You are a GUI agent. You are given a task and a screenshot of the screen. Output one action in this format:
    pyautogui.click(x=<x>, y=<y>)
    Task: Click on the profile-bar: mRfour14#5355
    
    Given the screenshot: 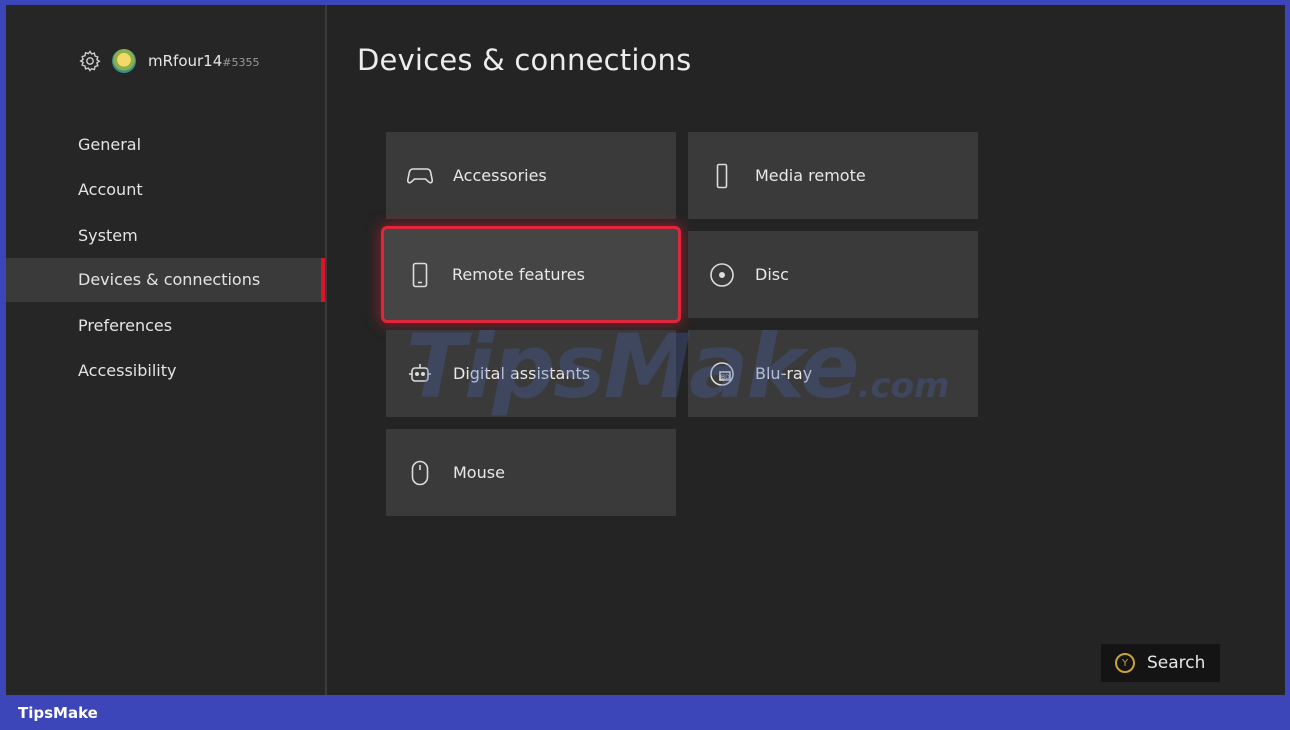 What is the action you would take?
    pyautogui.click(x=168, y=61)
    